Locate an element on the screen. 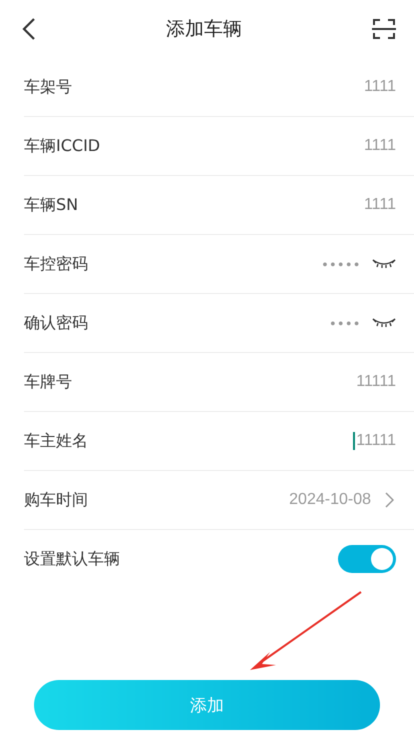 The image size is (414, 736). add-button: 添加 is located at coordinates (207, 705).